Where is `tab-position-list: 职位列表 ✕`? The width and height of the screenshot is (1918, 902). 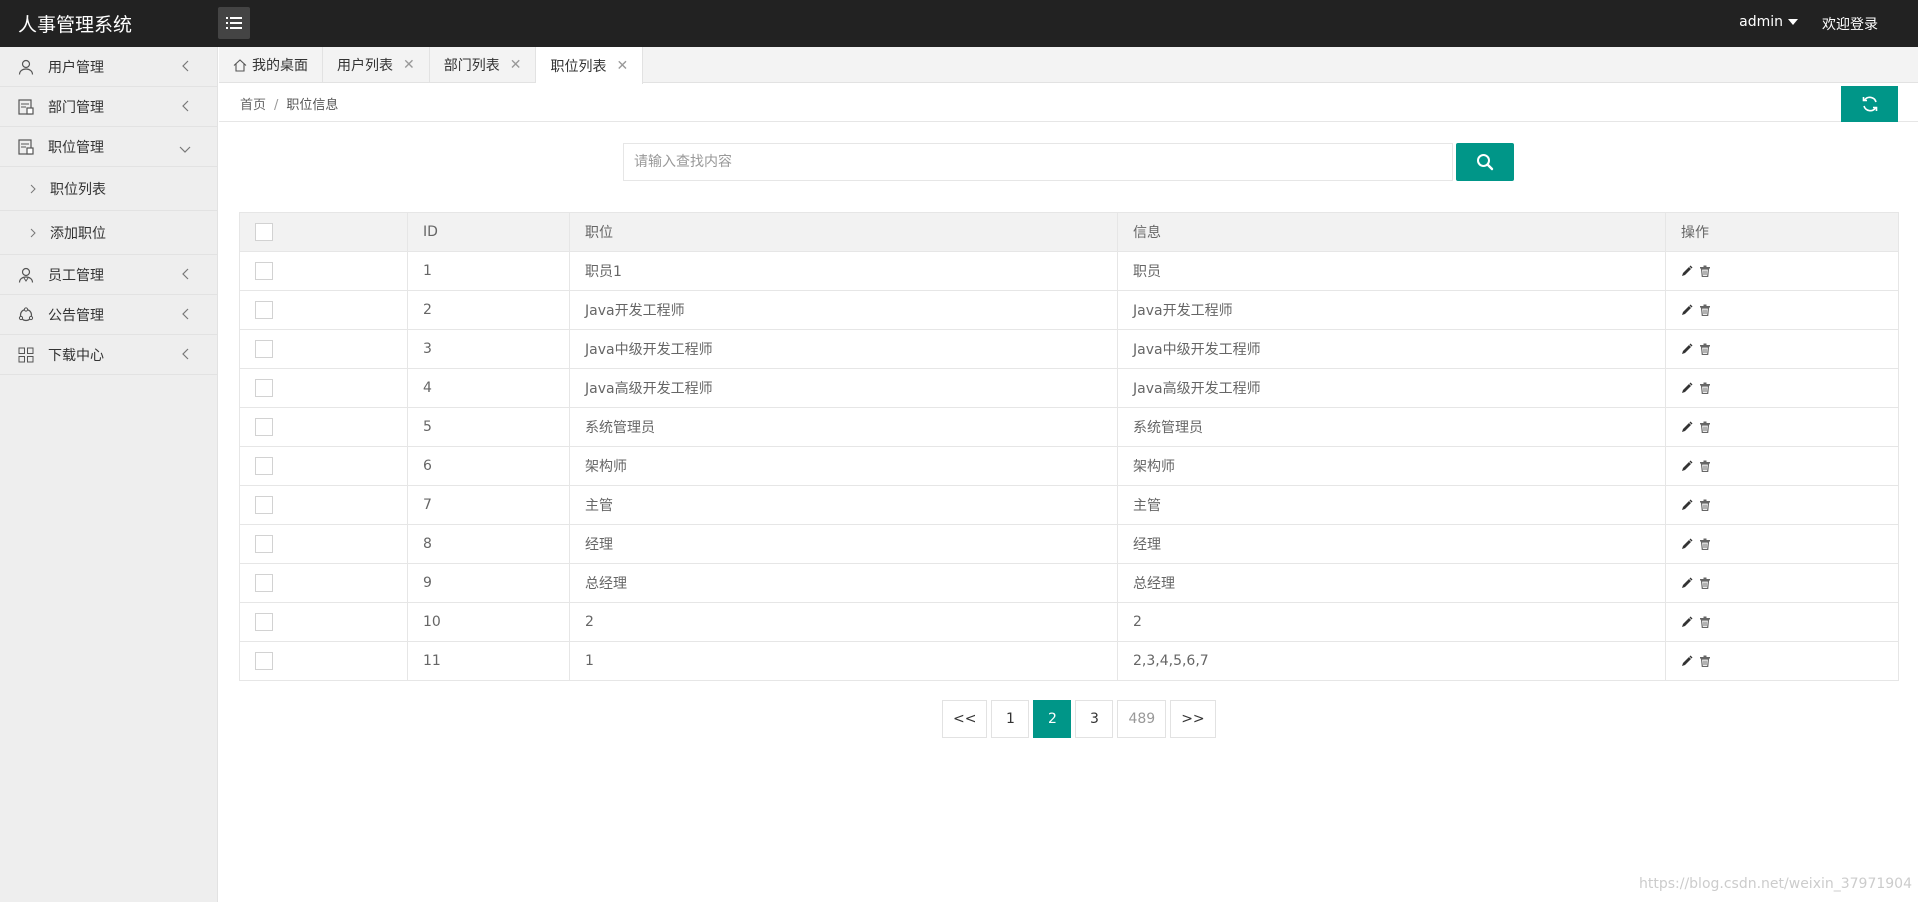
tab-position-list: 职位列表 ✕ is located at coordinates (590, 65).